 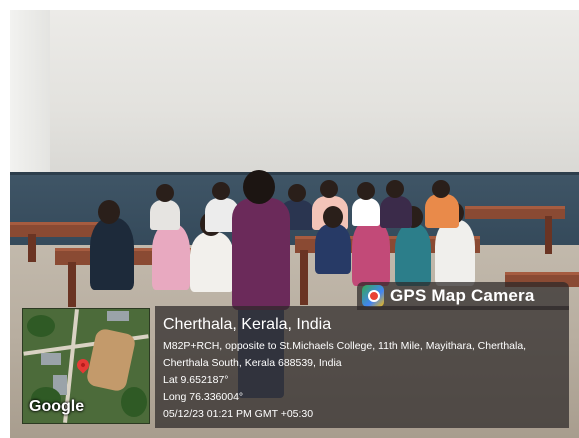 I want to click on timestamp: 05/12/23 01:21 PM GMT +05:30, so click(x=238, y=414).